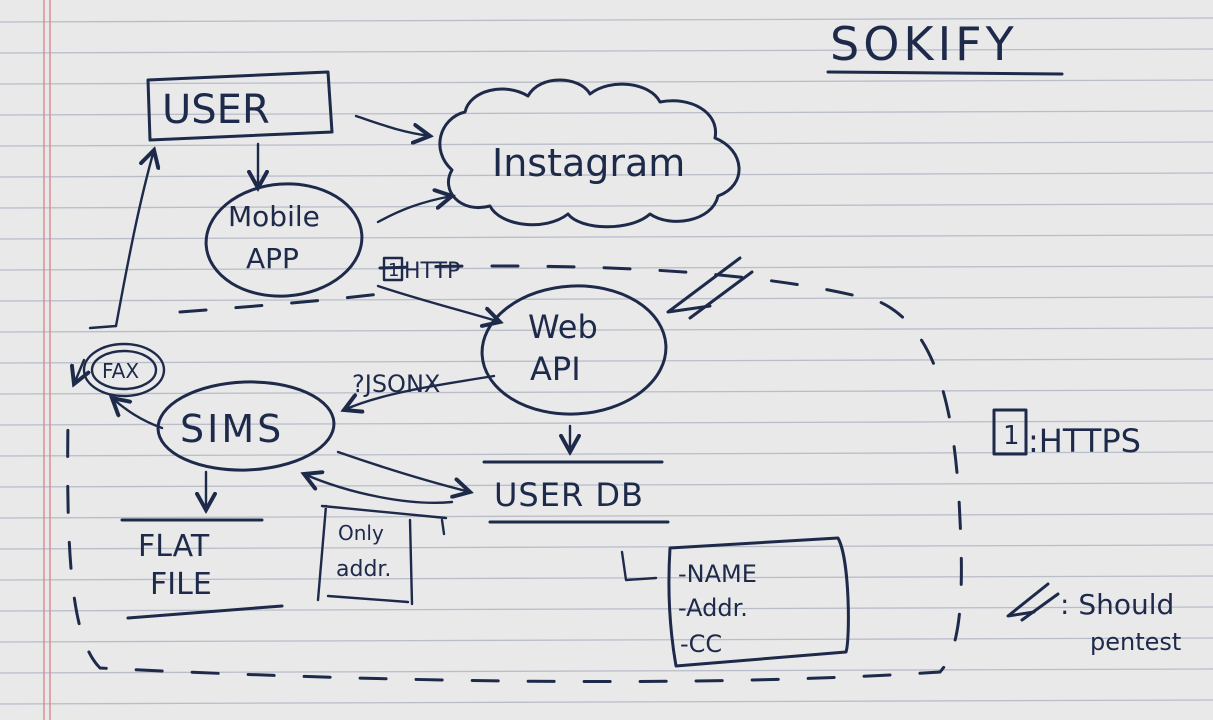  I want to click on web-api-label-1: Web, so click(563, 327).